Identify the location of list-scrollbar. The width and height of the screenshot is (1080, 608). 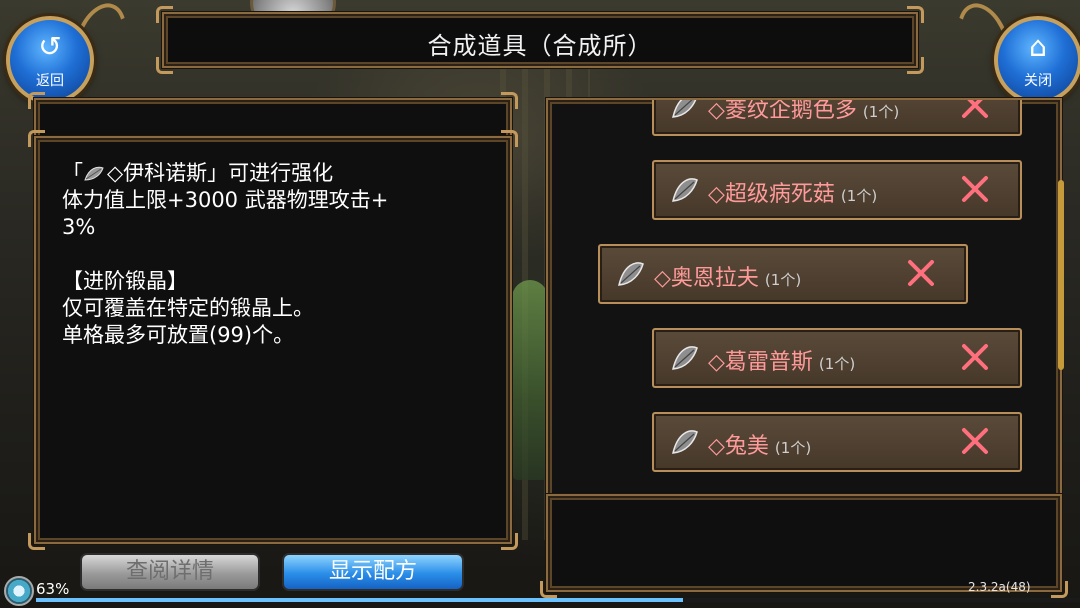
(1061, 275).